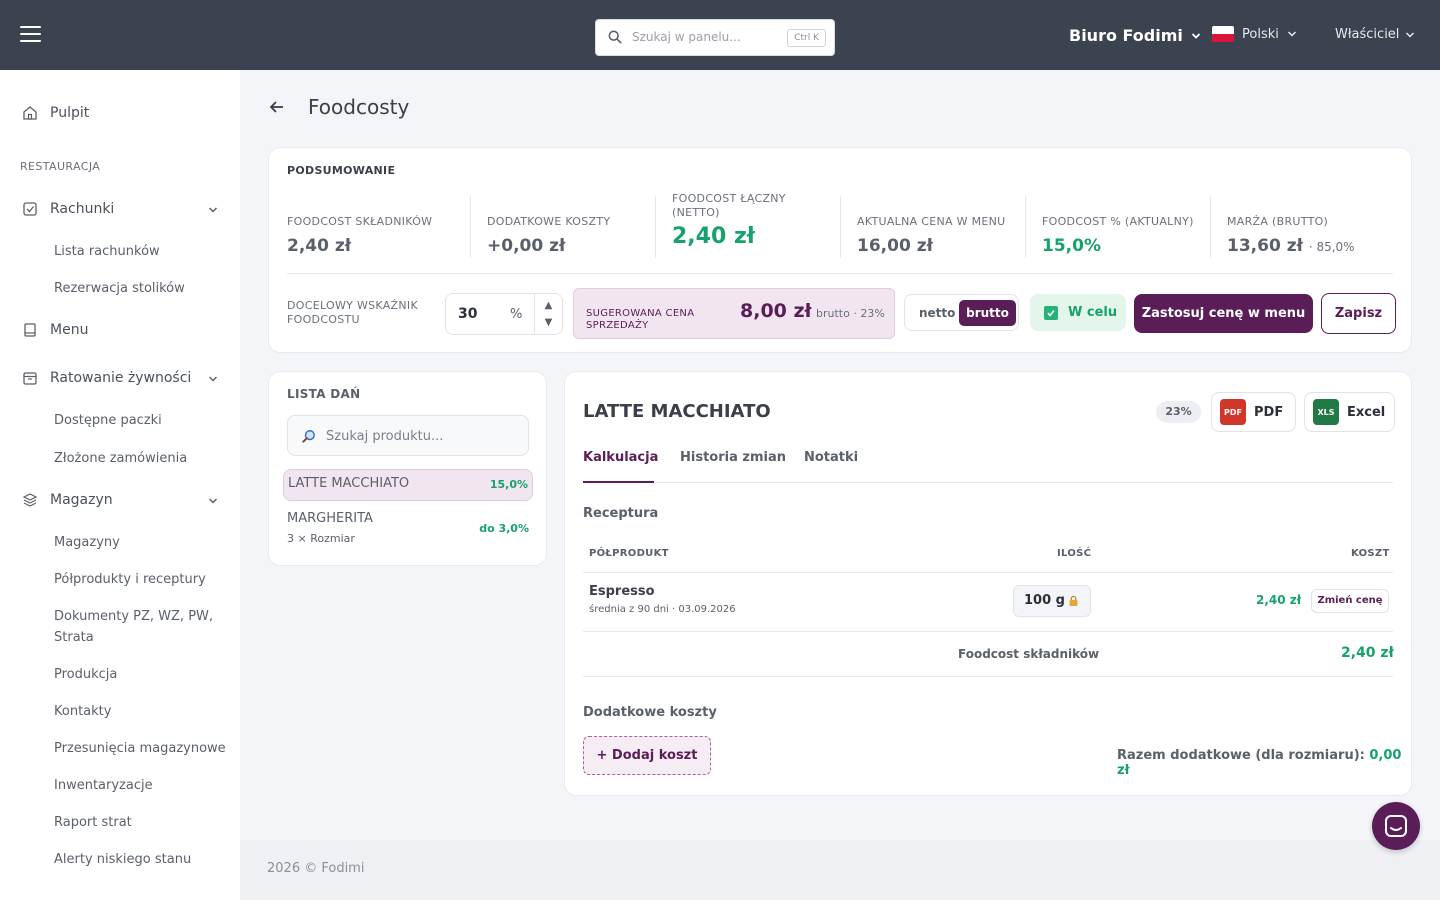 Image resolution: width=1440 pixels, height=900 pixels. Describe the element at coordinates (620, 466) in the screenshot. I see `tab-calculation: Kalkulacja` at that location.